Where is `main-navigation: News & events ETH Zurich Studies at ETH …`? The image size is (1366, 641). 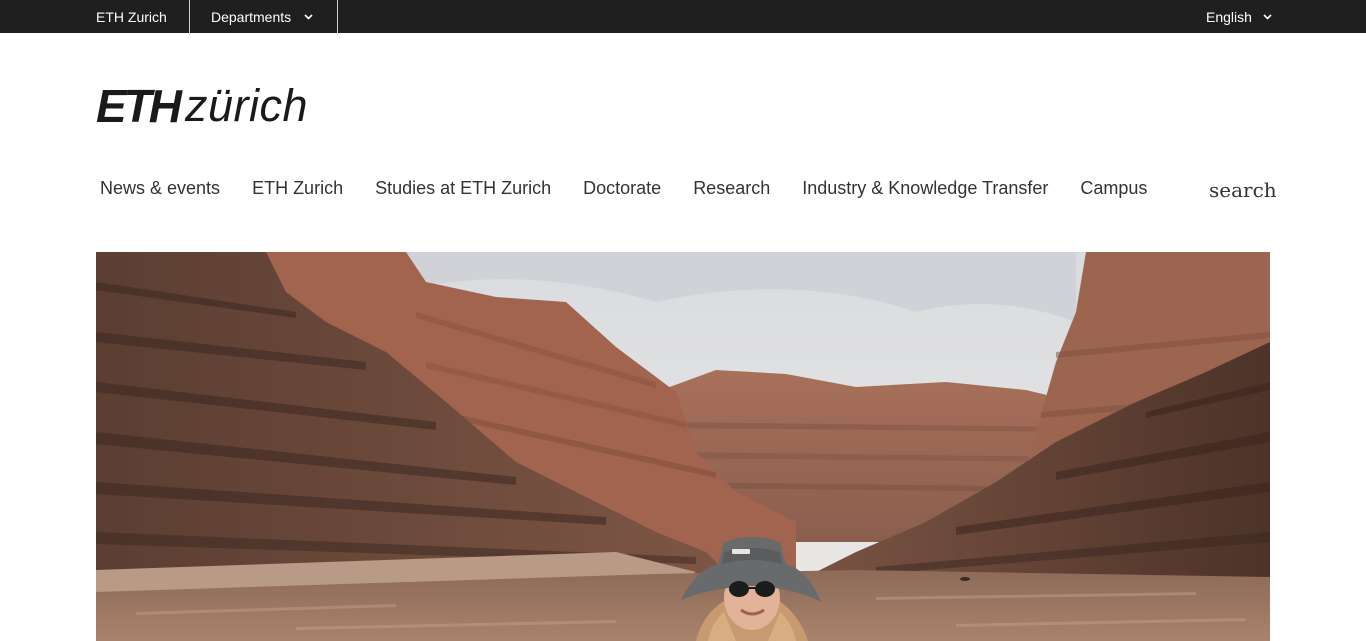 main-navigation: News & events ETH Zurich Studies at ETH … is located at coordinates (623, 188).